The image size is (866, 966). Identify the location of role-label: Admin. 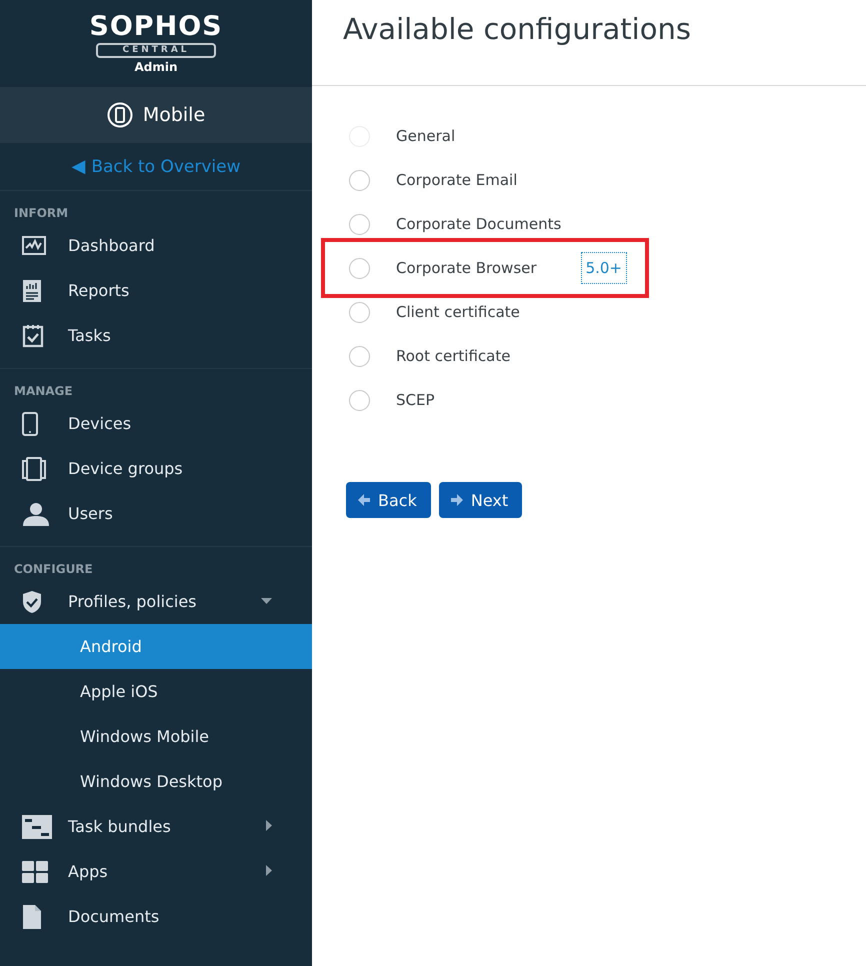
(156, 67).